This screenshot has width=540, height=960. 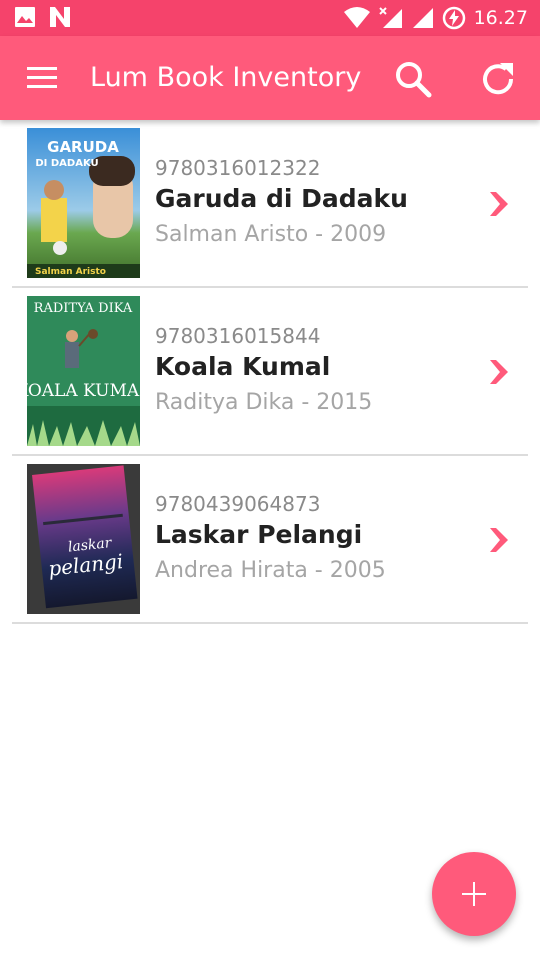 I want to click on book-title: Laskar Pelangi, so click(x=259, y=534).